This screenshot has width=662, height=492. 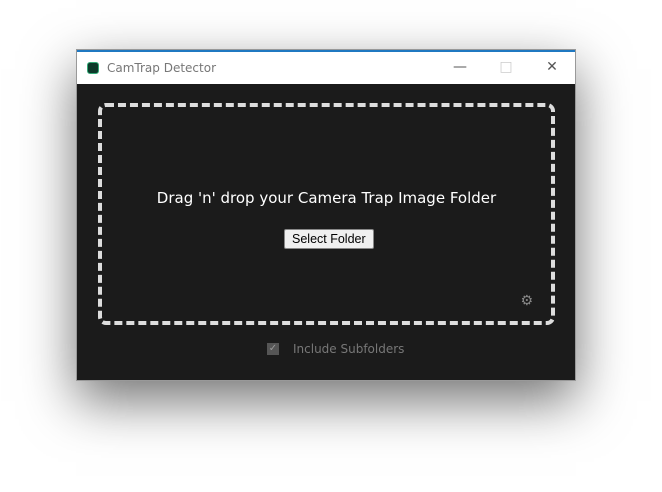 What do you see at coordinates (526, 301) in the screenshot?
I see `gear-icon: ⚙` at bounding box center [526, 301].